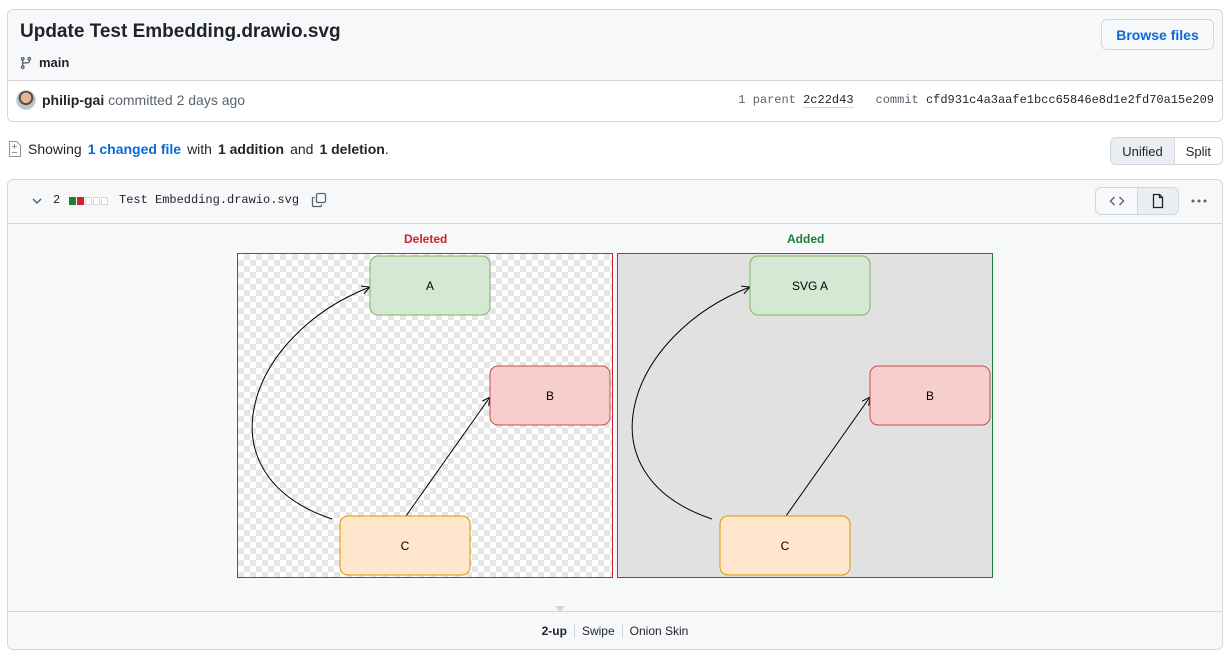 This screenshot has width=1227, height=659. What do you see at coordinates (55, 149) in the screenshot?
I see `showing-text: Showing` at bounding box center [55, 149].